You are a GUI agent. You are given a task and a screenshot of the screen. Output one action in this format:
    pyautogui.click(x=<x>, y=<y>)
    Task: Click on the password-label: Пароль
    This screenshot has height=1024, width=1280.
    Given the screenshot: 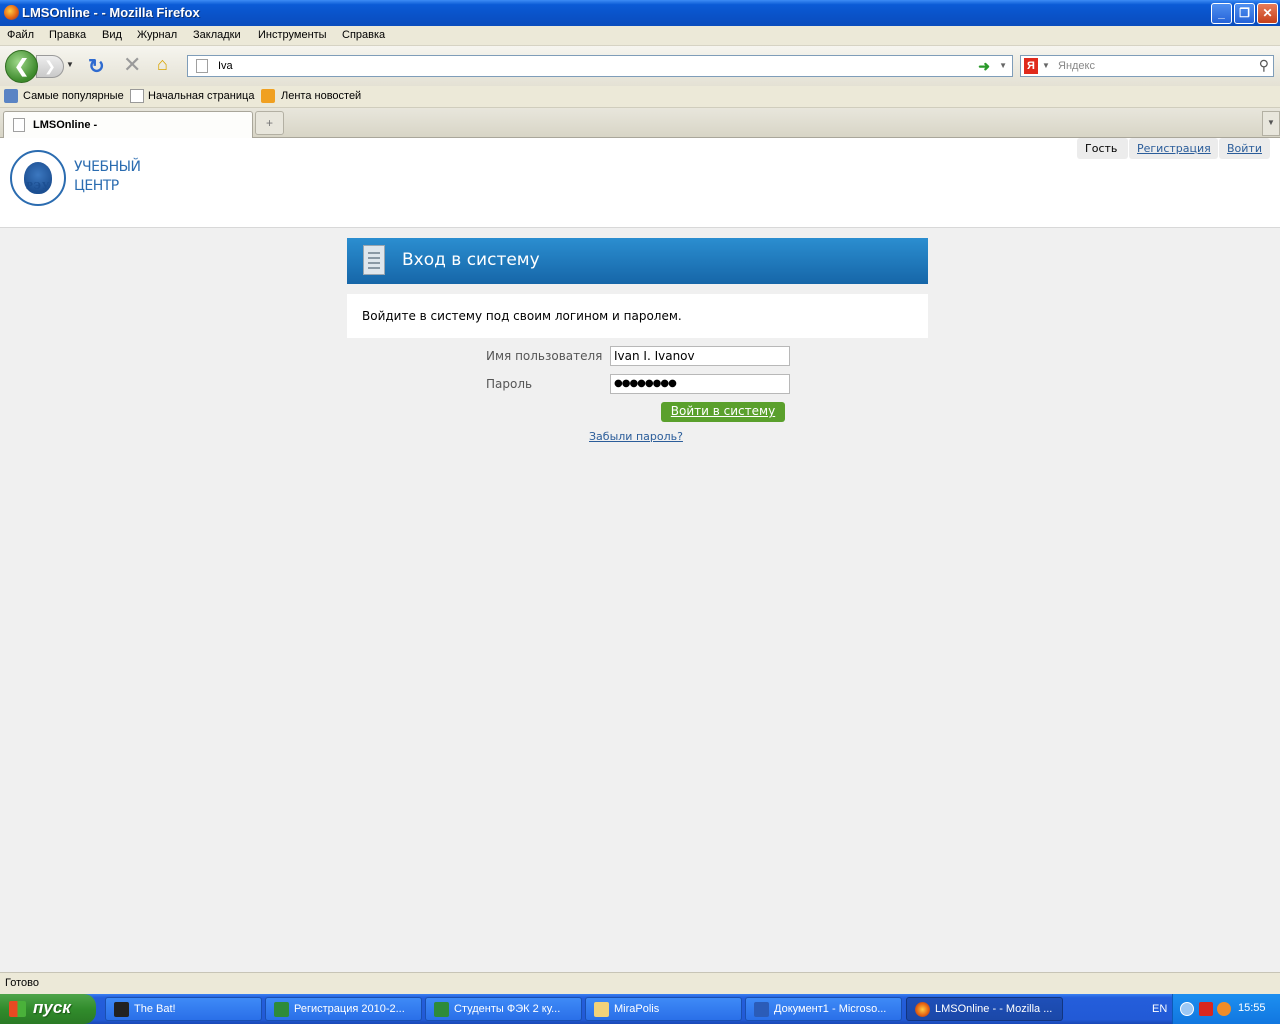 What is the action you would take?
    pyautogui.click(x=509, y=384)
    